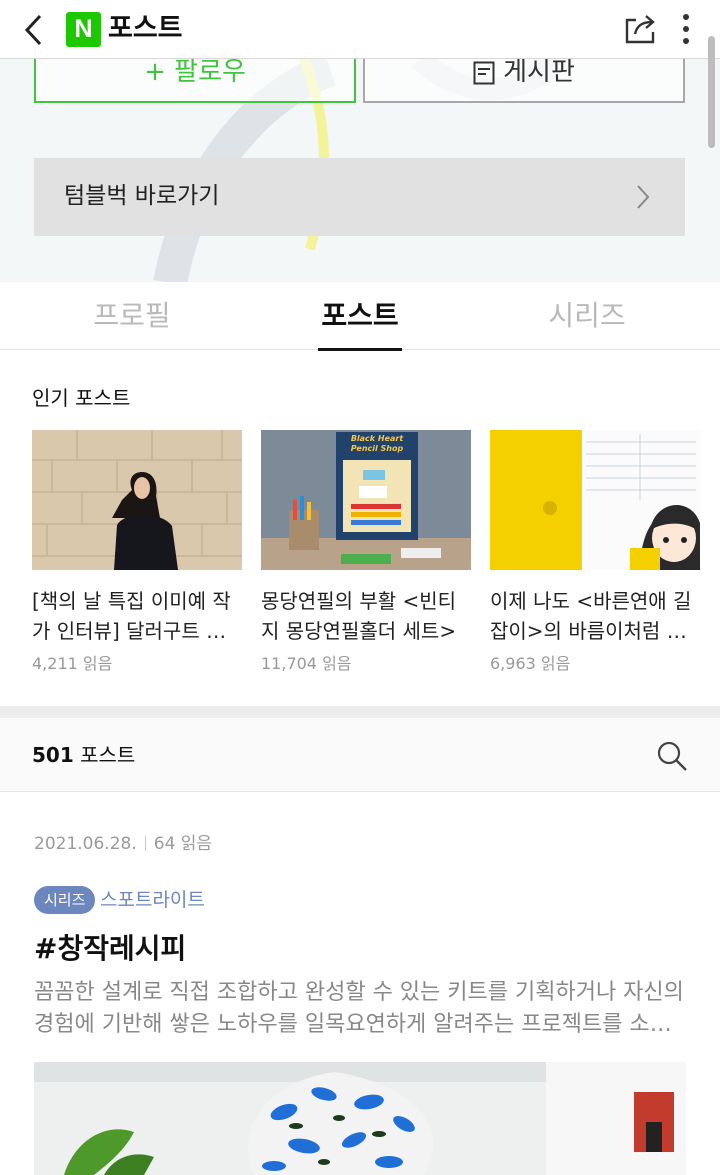 Image resolution: width=720 pixels, height=1175 pixels. Describe the element at coordinates (377, 443) in the screenshot. I see `pencil-shop-sign: Black Heart Pencil Shop` at that location.